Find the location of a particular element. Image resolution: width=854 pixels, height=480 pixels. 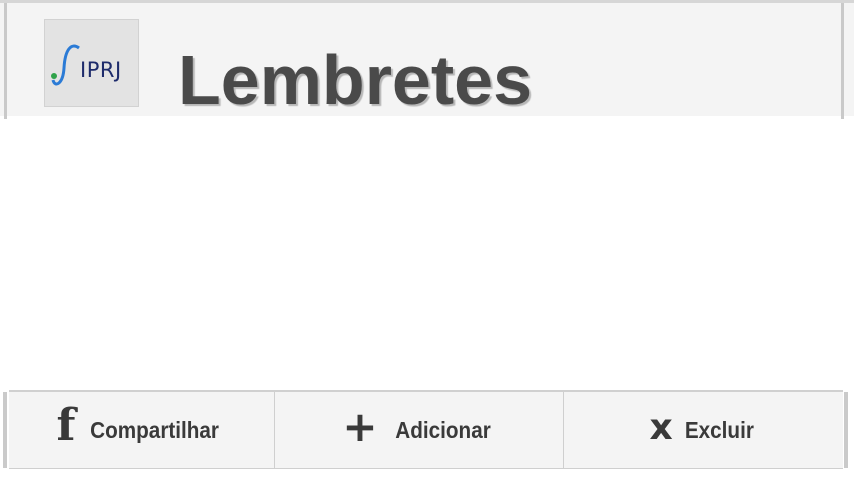

add-label: Adicionar is located at coordinates (442, 429).